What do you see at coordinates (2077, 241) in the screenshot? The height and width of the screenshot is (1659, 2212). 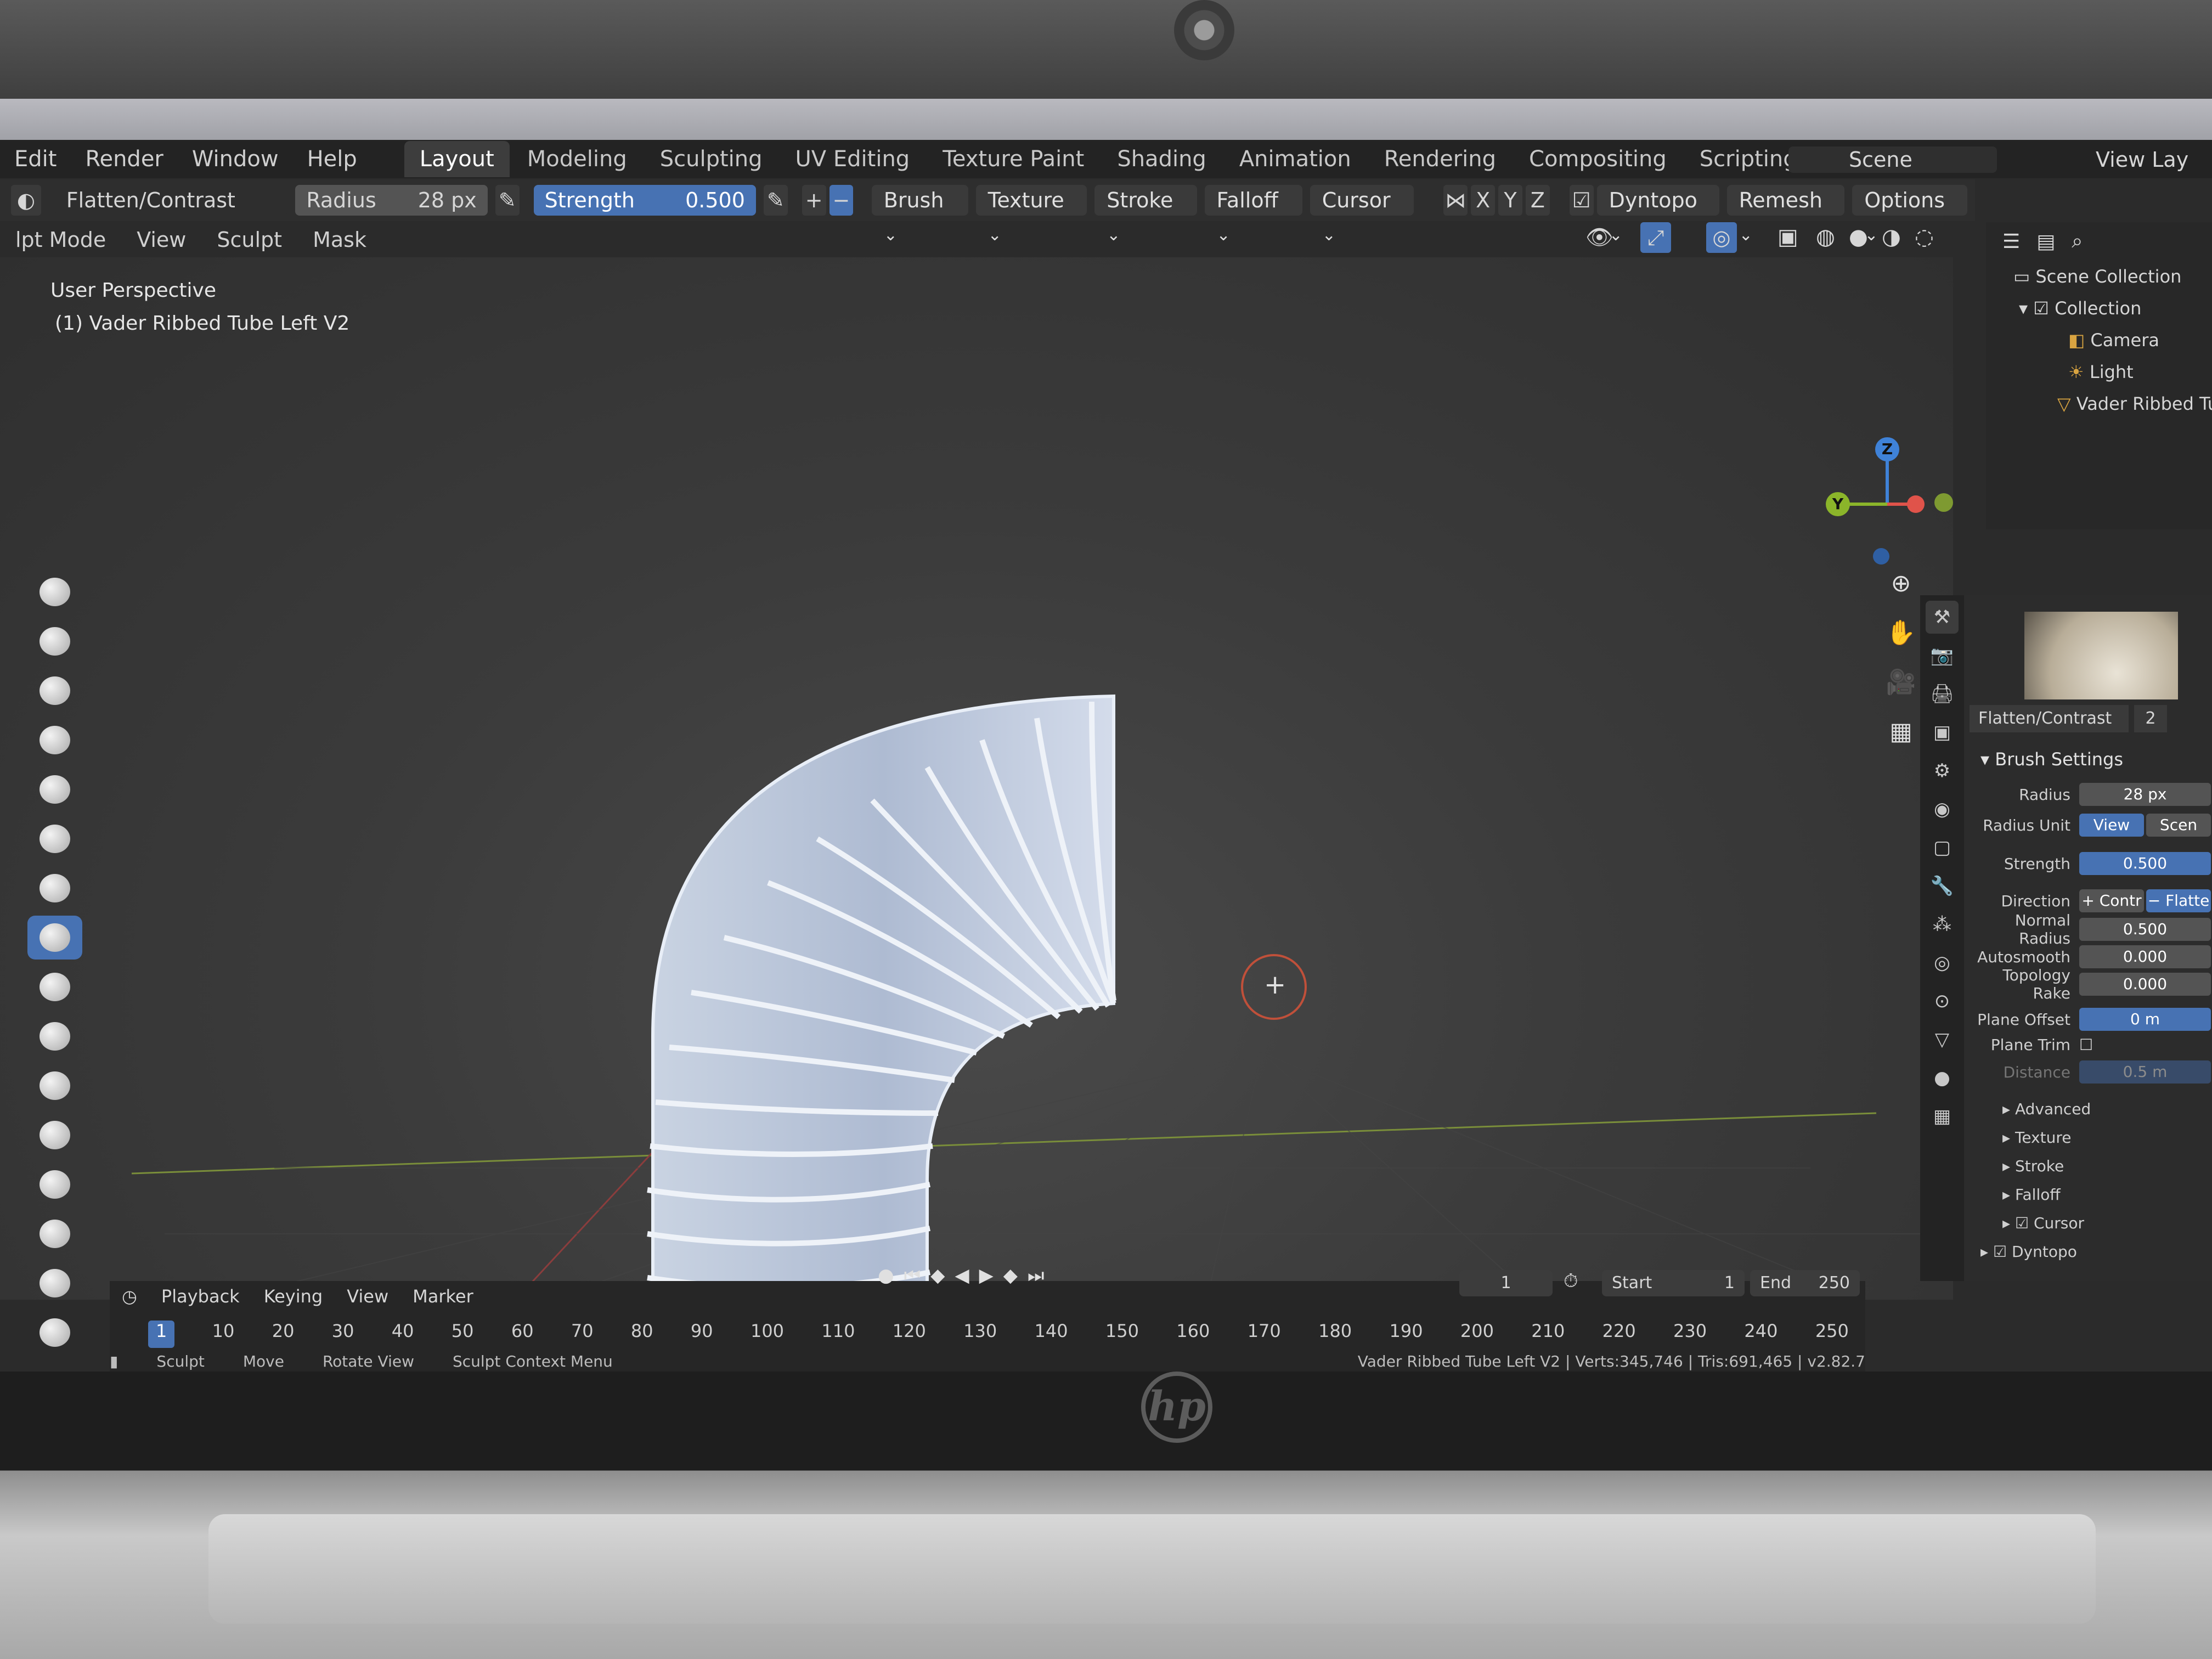 I see `search-icon: ⌕` at bounding box center [2077, 241].